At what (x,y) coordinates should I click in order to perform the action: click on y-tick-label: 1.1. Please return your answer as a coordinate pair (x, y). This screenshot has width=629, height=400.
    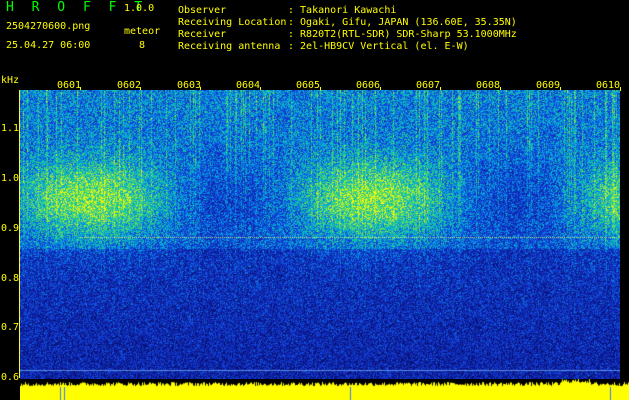
    Looking at the image, I should click on (10, 128).